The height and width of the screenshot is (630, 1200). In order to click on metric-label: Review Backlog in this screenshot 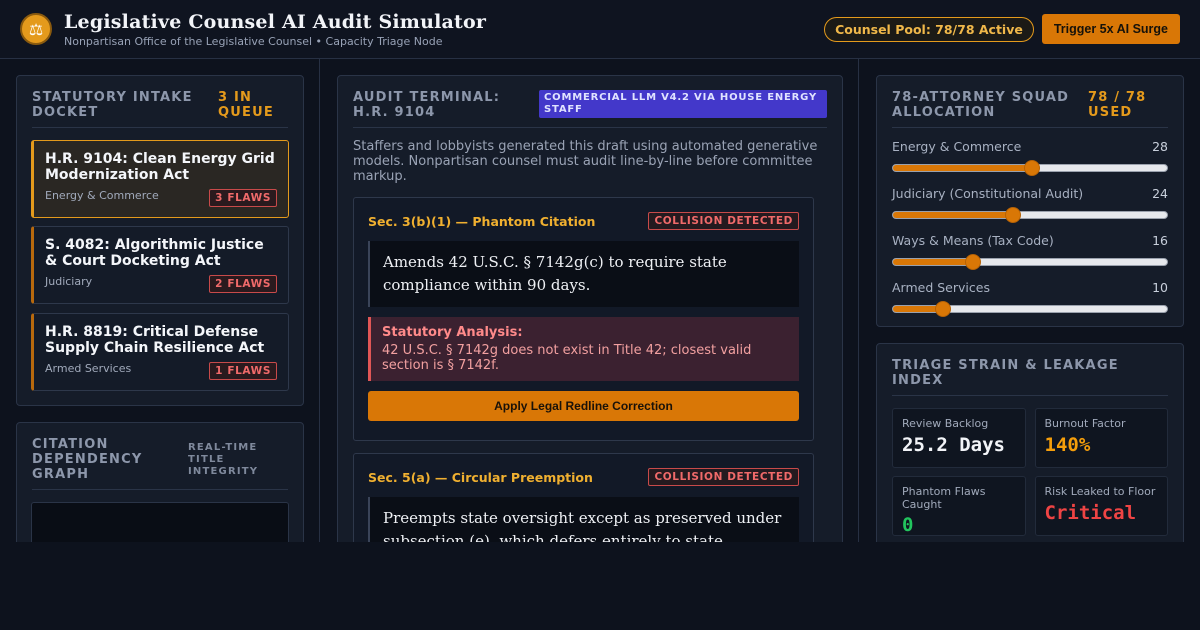, I will do `click(945, 423)`.